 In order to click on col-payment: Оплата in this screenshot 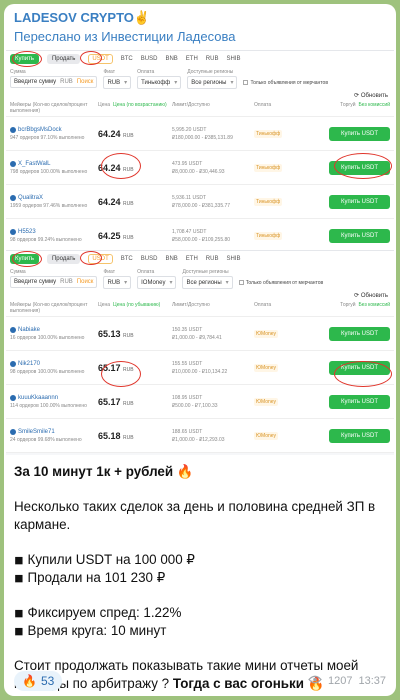, I will do `click(263, 105)`.